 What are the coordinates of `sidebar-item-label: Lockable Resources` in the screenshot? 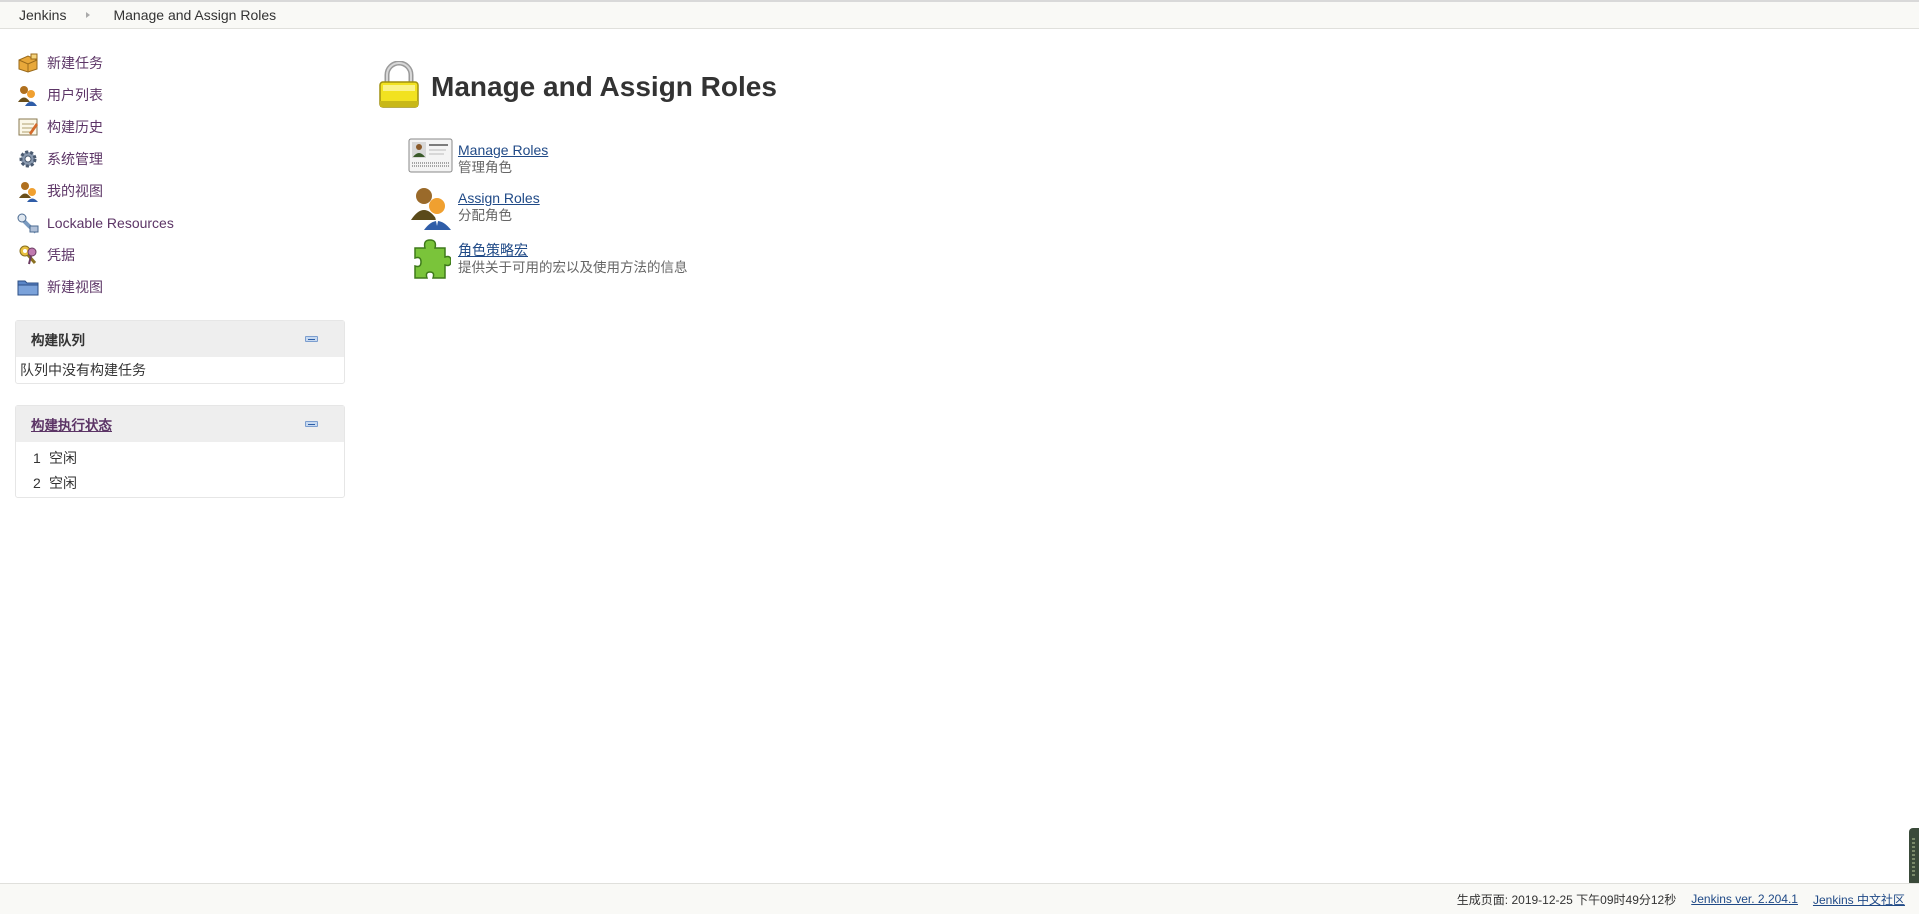 It's located at (110, 223).